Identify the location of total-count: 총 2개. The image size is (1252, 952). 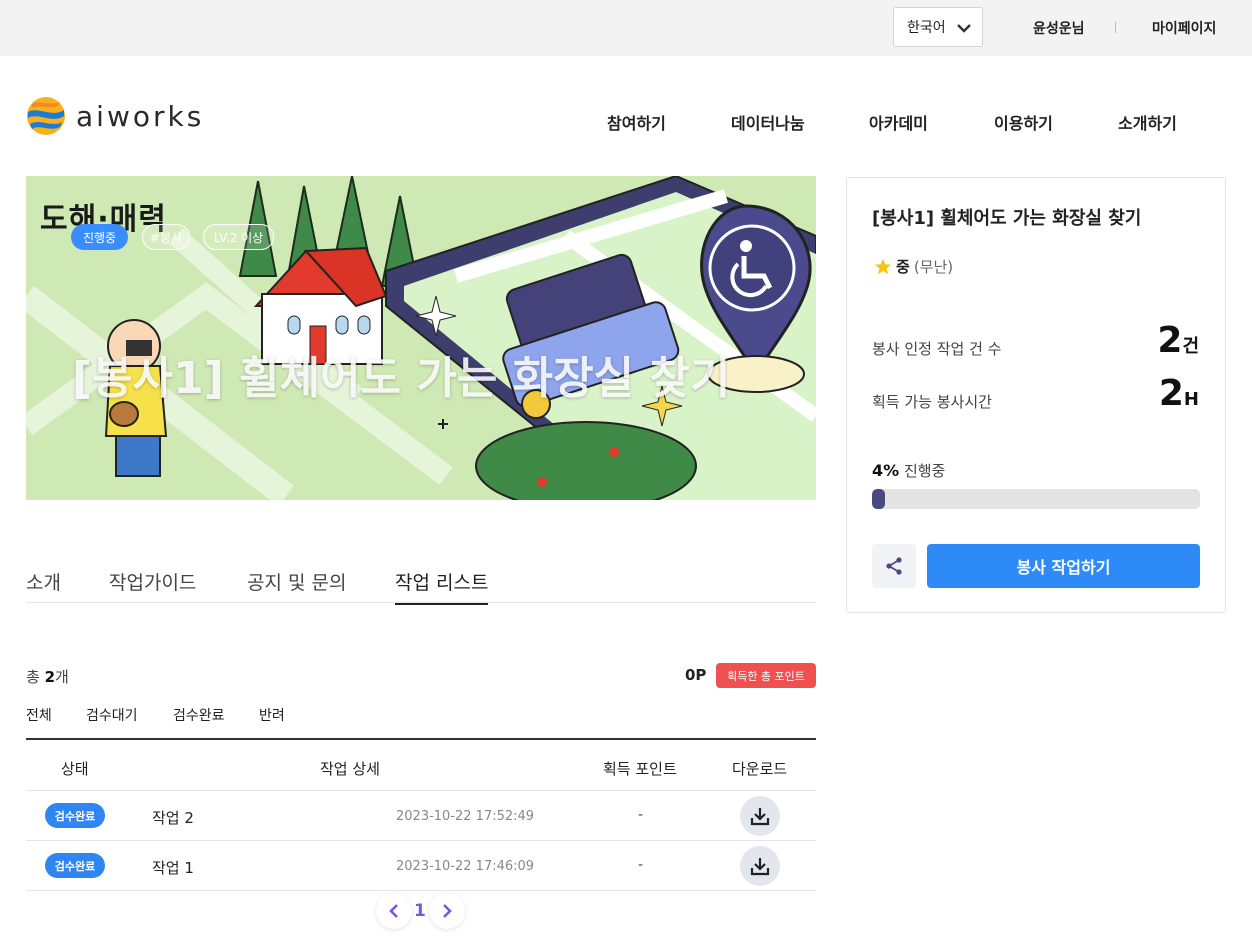
(47, 676).